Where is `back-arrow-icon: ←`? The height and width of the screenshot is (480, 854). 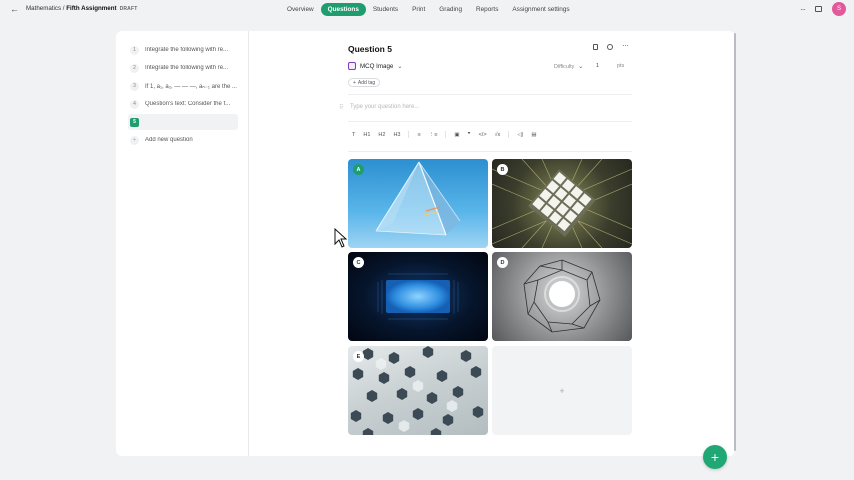 back-arrow-icon: ← is located at coordinates (14, 9).